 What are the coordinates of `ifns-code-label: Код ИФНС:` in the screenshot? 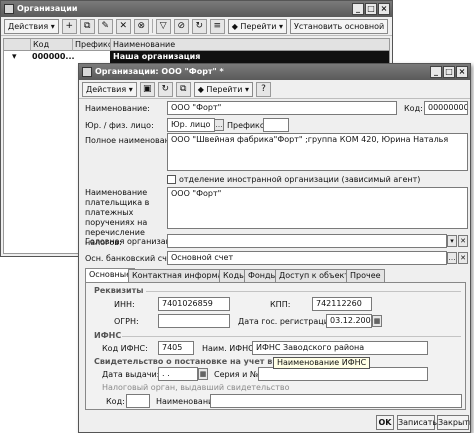 It's located at (125, 348).